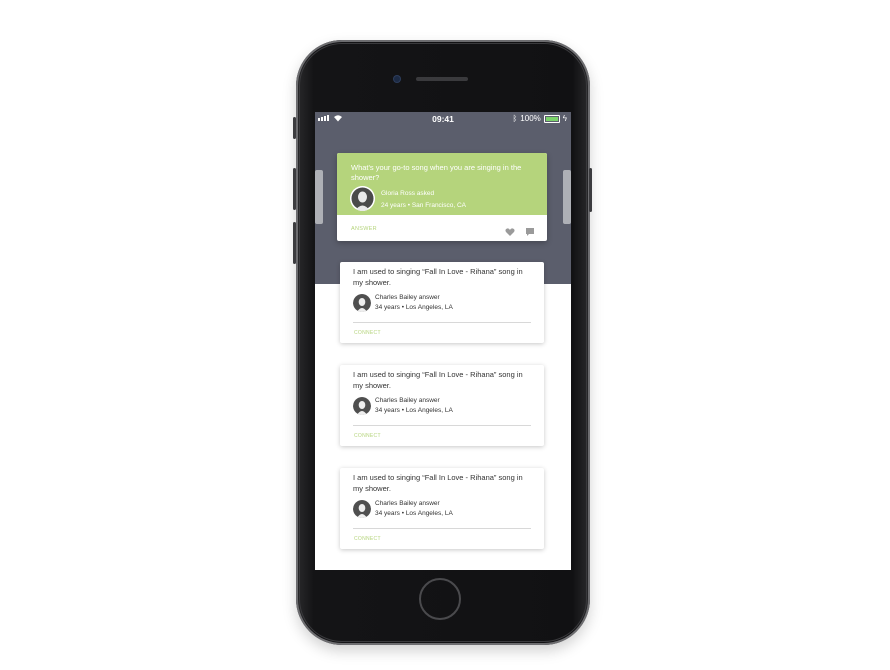 This screenshot has height=670, width=890. I want to click on home-button, so click(440, 599).